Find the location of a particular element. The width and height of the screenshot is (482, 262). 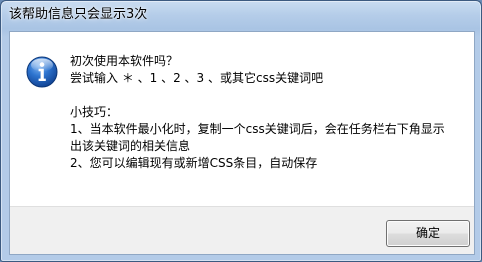

message-line: 尝试输入 ＊ 、1 、2 、3 、或其它css关键词吧 is located at coordinates (197, 78).